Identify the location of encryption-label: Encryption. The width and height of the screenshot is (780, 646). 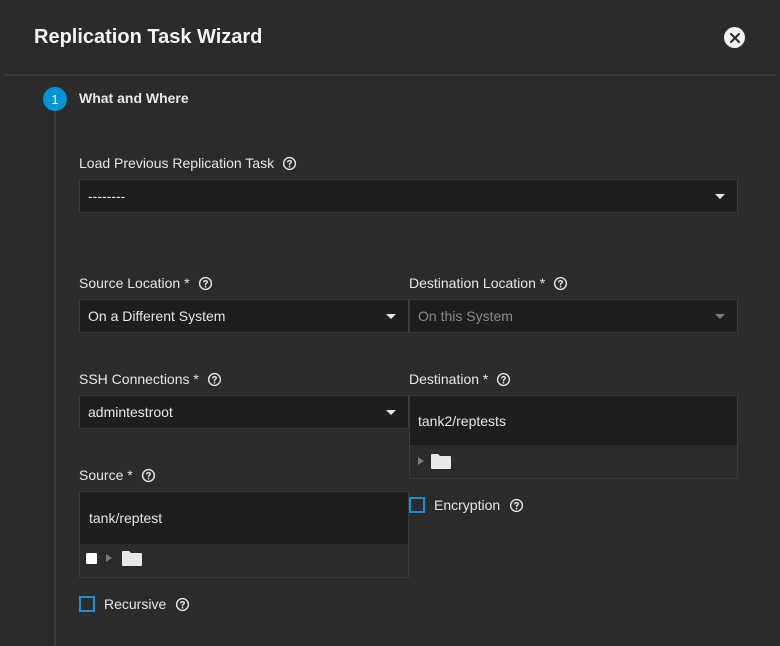
(467, 505).